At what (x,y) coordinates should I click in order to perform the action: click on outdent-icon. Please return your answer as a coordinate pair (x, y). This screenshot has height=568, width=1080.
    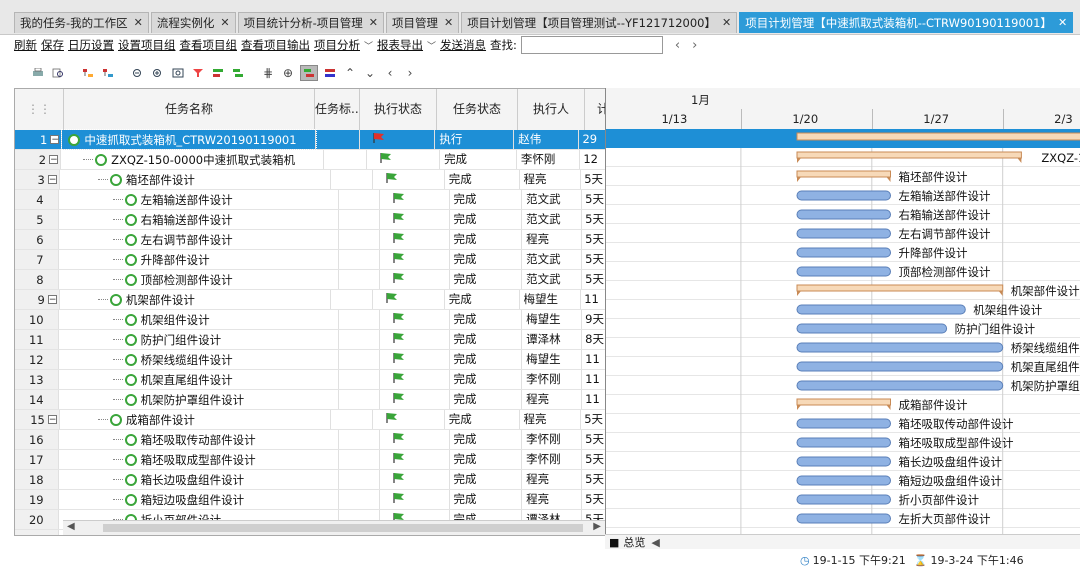
    Looking at the image, I should click on (108, 73).